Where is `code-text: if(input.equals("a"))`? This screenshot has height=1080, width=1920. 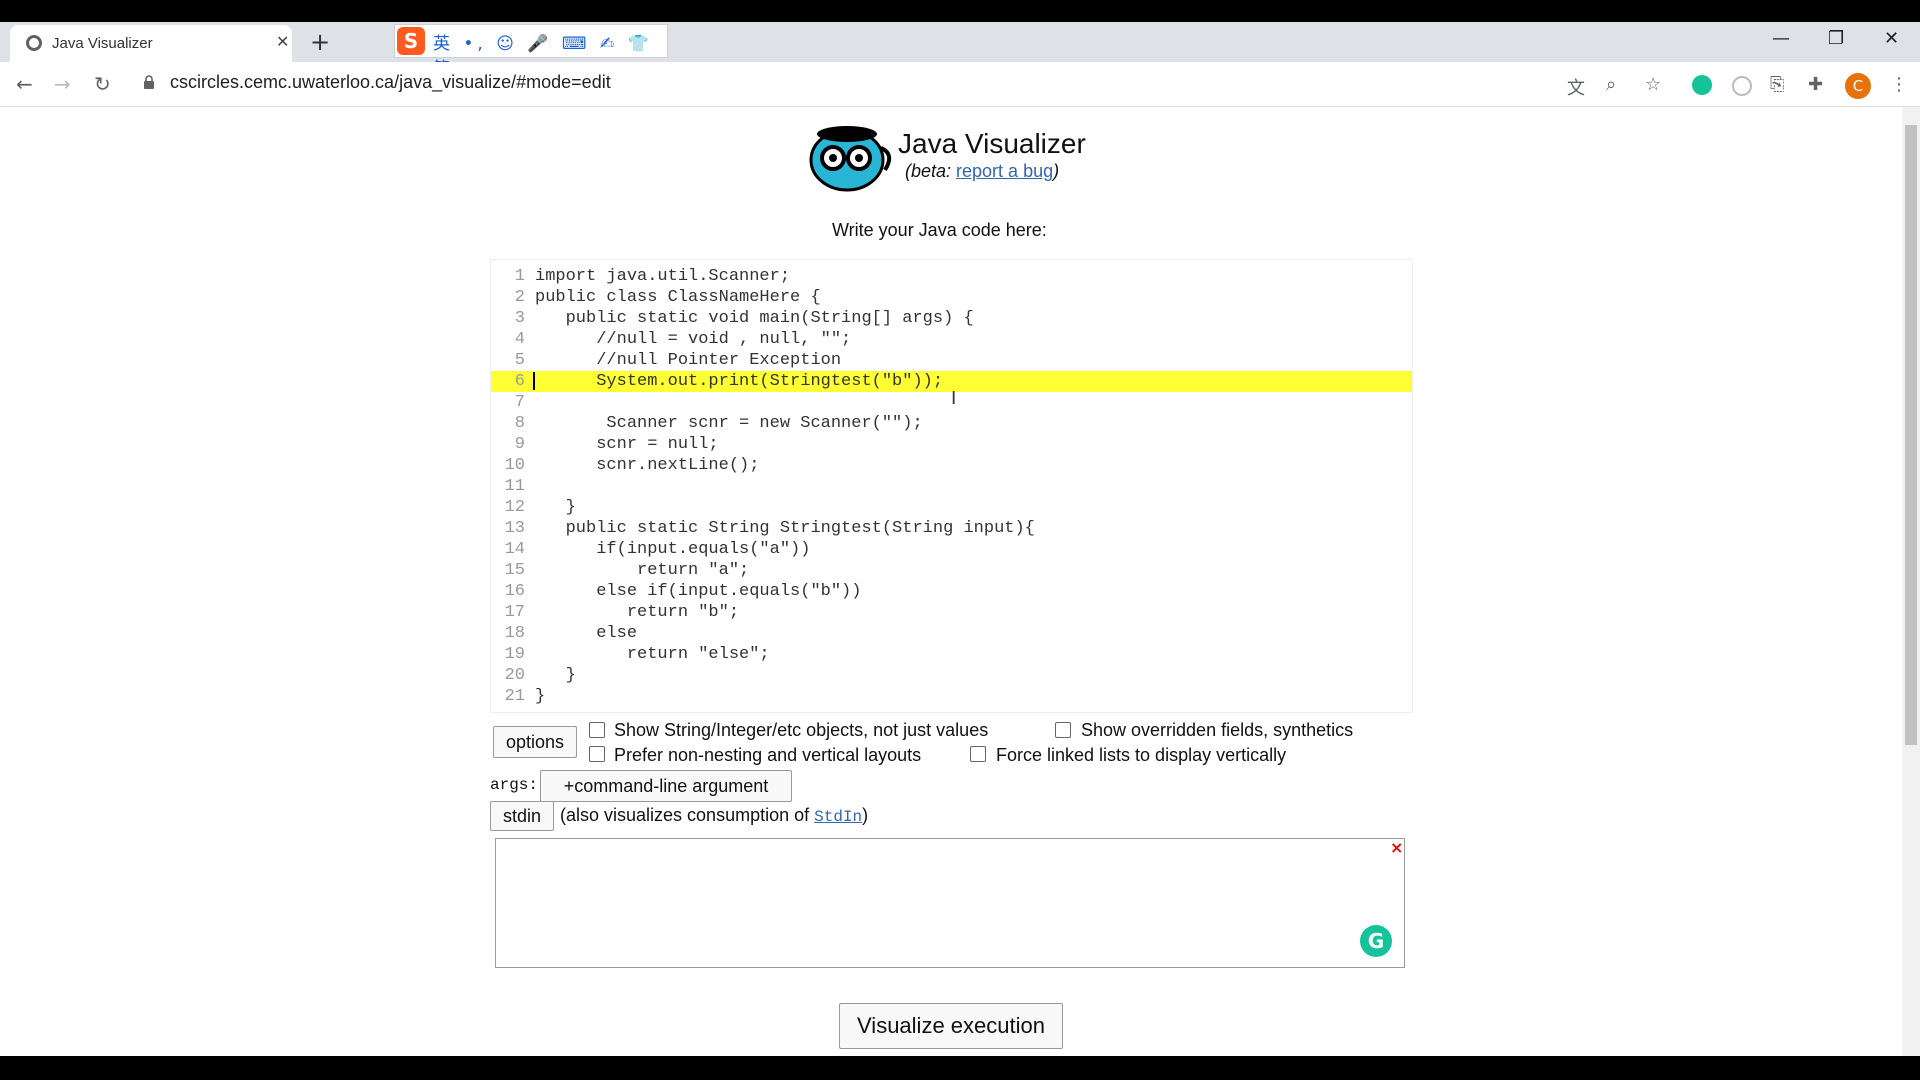
code-text: if(input.equals("a")) is located at coordinates (672, 549).